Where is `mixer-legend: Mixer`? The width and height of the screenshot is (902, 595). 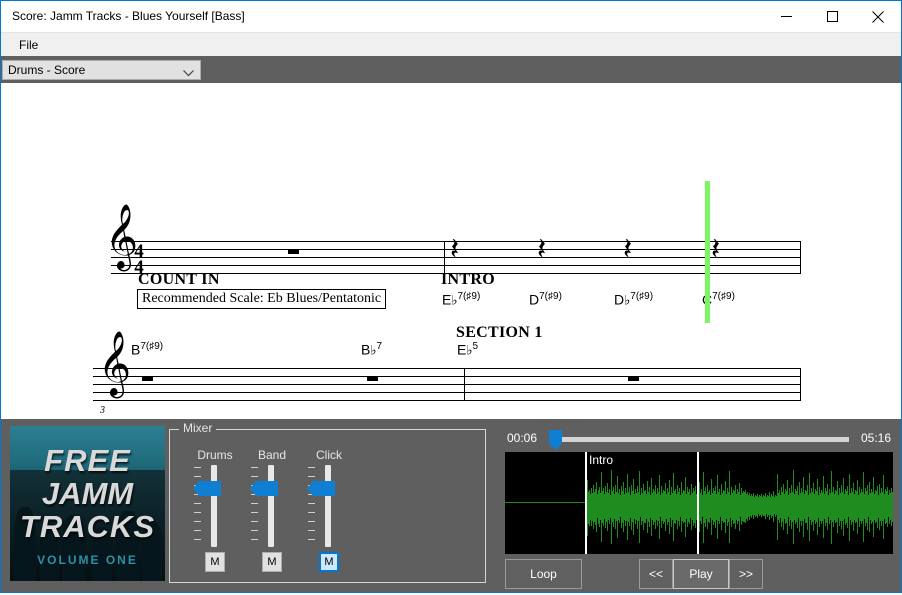
mixer-legend: Mixer is located at coordinates (198, 428).